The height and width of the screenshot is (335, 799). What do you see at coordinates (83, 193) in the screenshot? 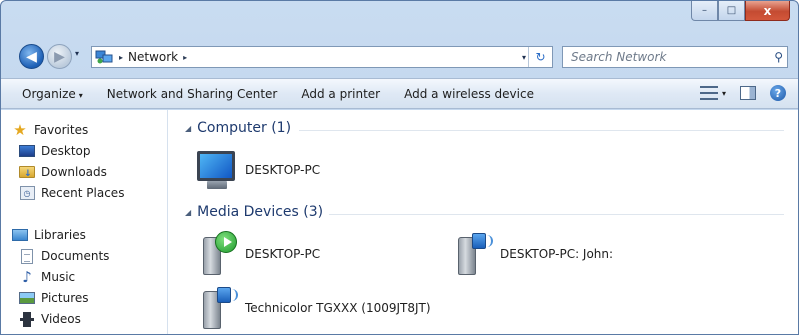
I see `sidebar-item-label: Recent Places` at bounding box center [83, 193].